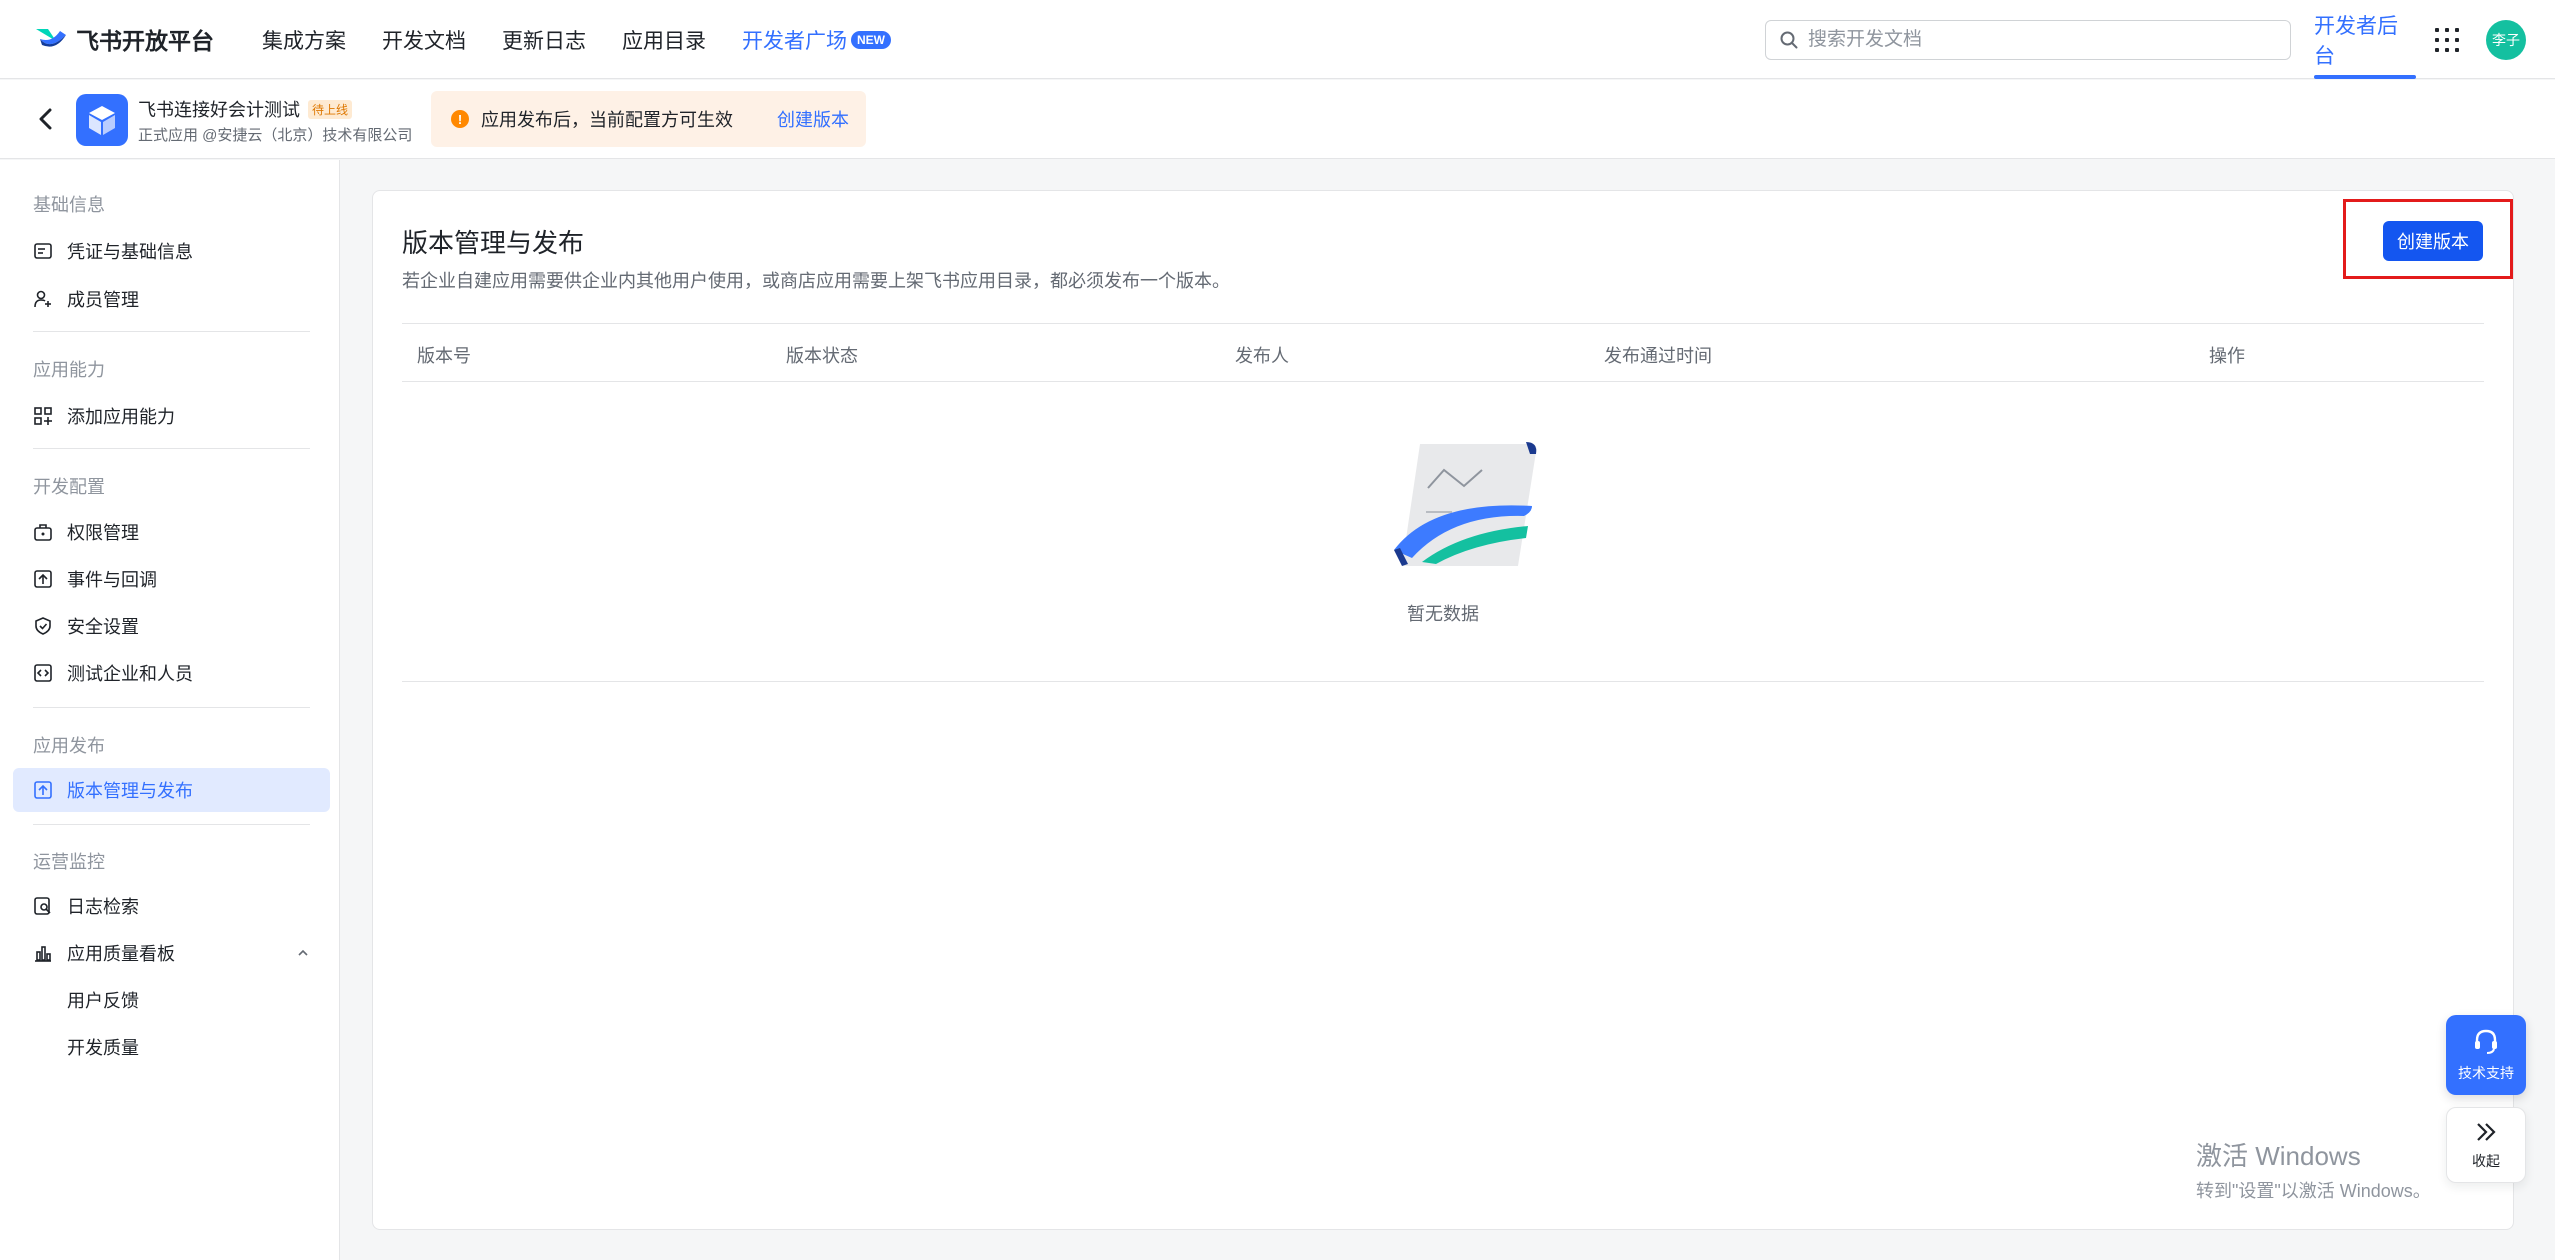 The height and width of the screenshot is (1260, 2555). I want to click on windows-activation-watermark: 激活 Windows 转到"设置"以激活 Windows。, so click(2313, 1169).